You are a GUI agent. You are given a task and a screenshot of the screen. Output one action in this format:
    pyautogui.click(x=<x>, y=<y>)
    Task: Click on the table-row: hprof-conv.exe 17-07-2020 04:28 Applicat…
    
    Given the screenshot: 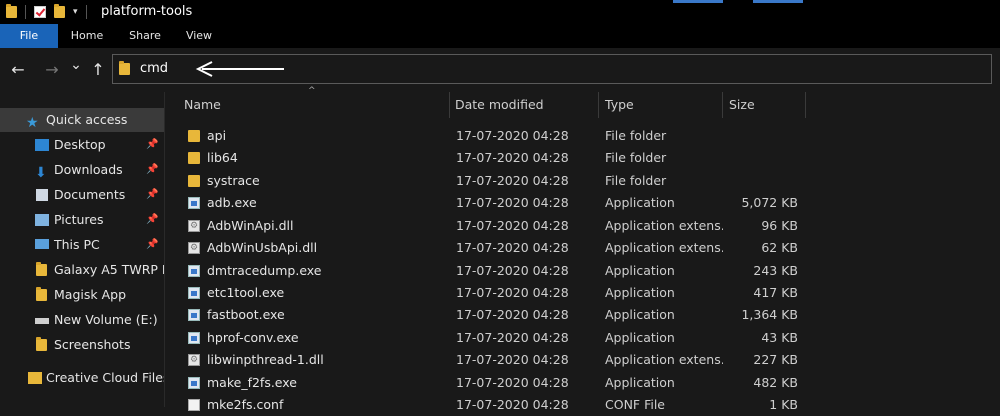 What is the action you would take?
    pyautogui.click(x=582, y=338)
    